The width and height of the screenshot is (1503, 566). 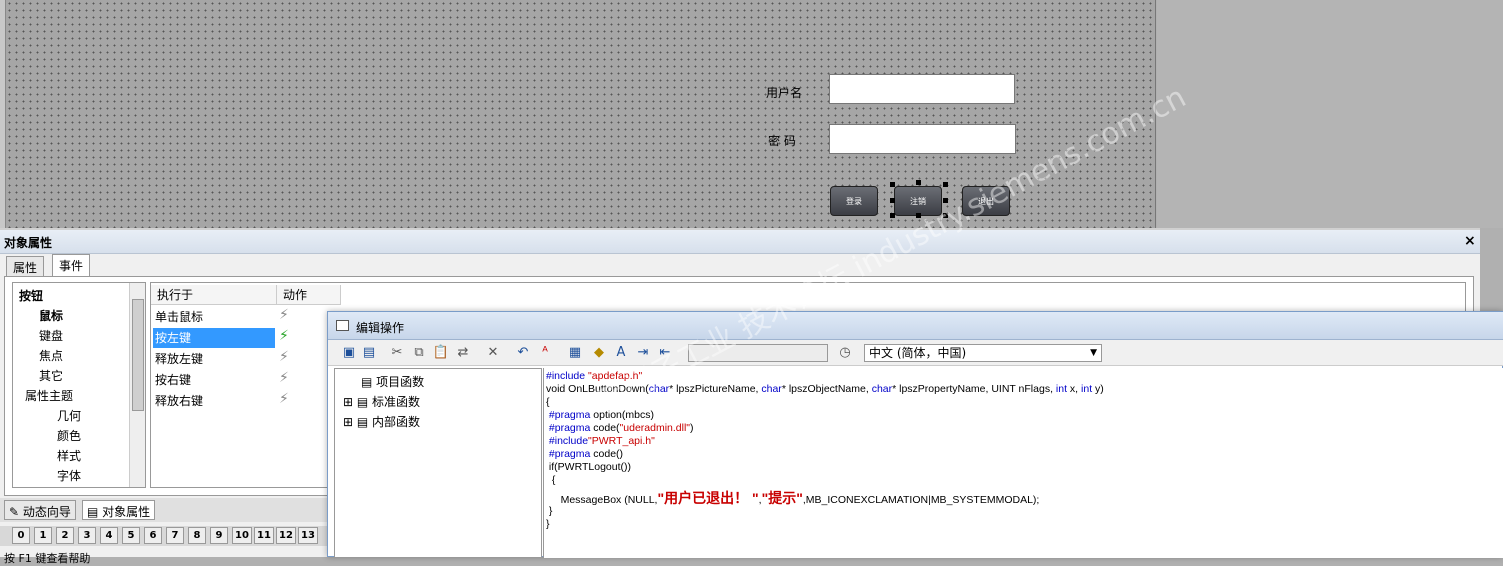 What do you see at coordinates (369, 353) in the screenshot?
I see `save-as-icon: ▤` at bounding box center [369, 353].